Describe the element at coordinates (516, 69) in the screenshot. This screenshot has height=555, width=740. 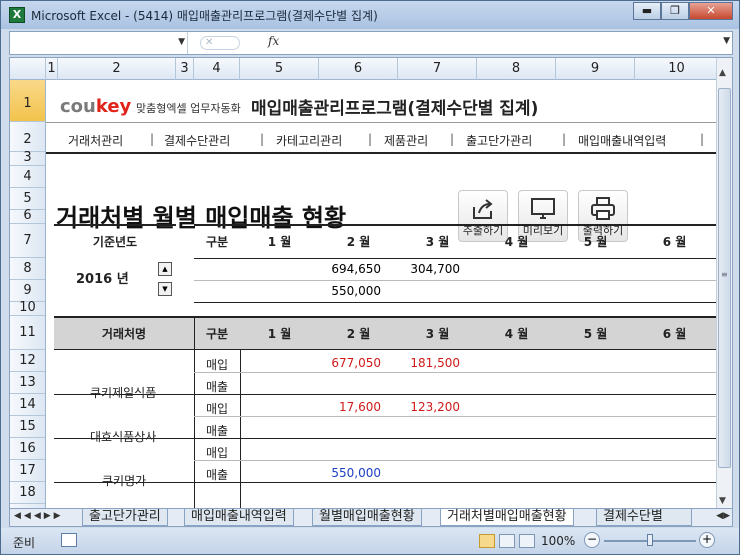
I see `column-header: 8` at that location.